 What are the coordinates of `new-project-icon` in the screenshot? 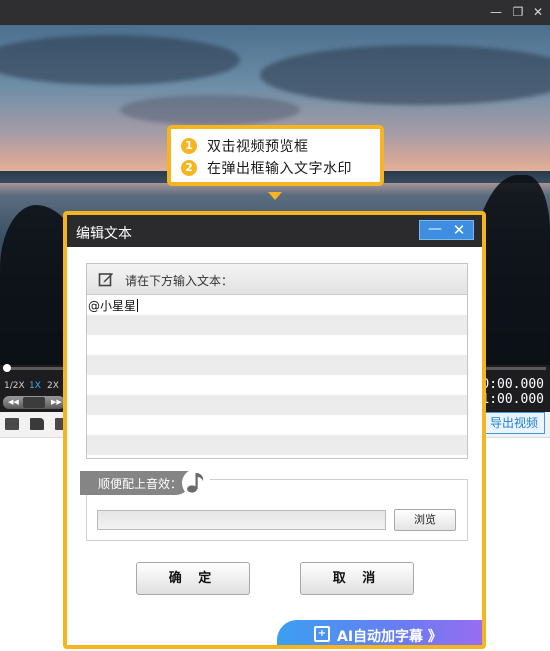 It's located at (12, 424).